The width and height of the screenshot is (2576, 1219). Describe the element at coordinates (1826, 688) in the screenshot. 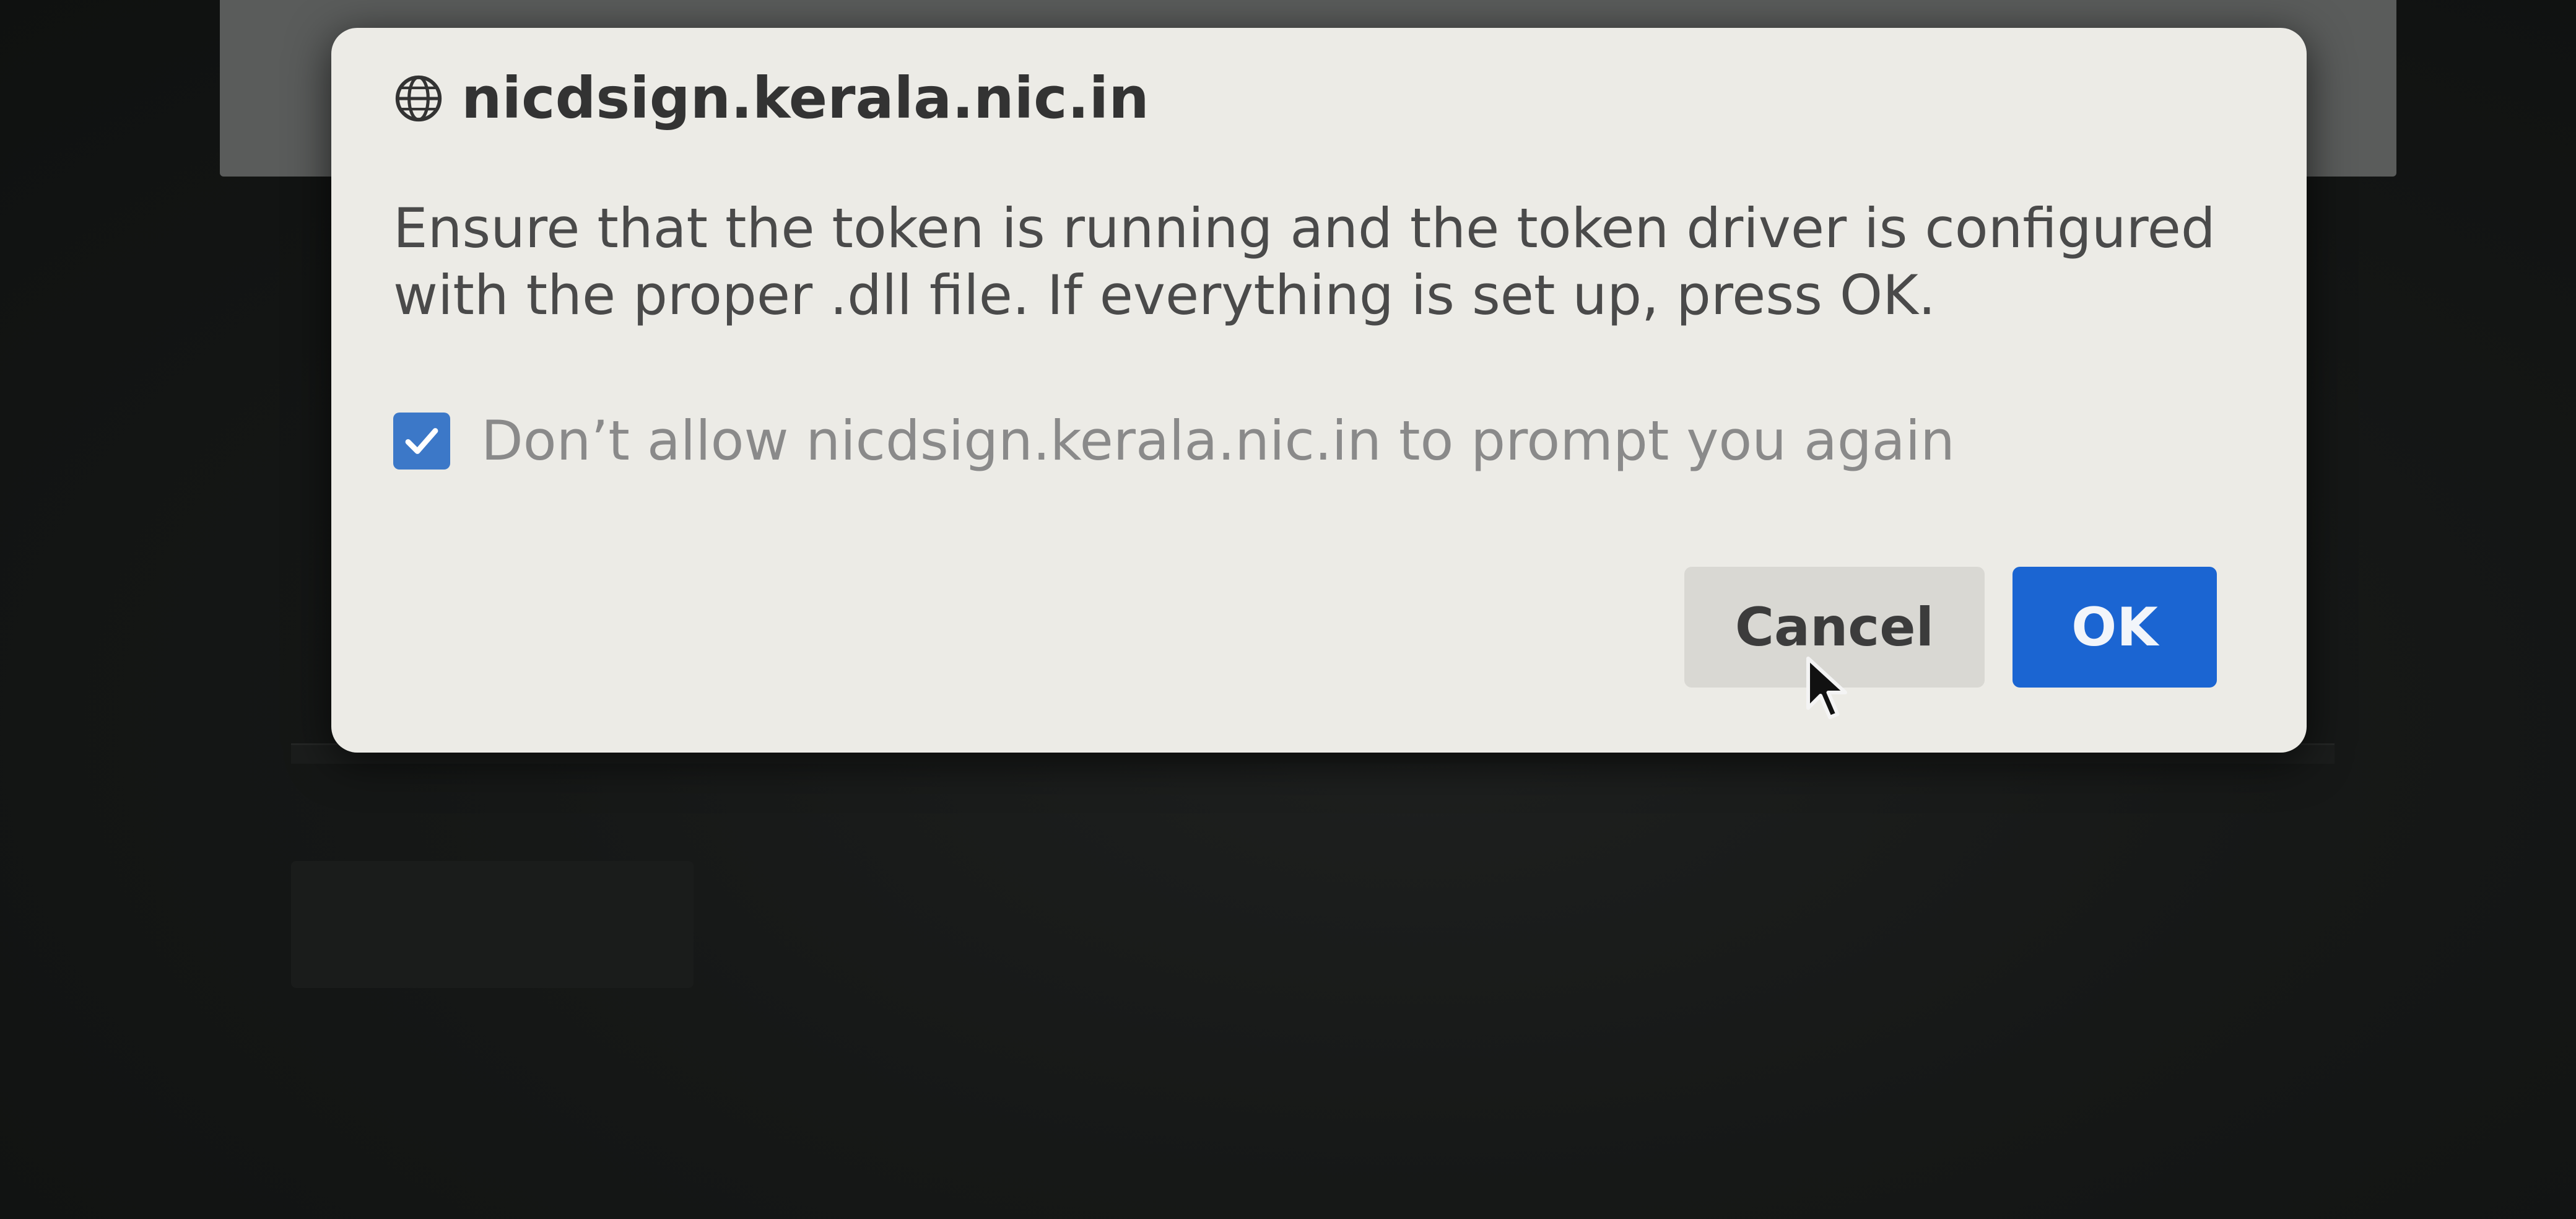

I see `mouse-pointer-icon` at that location.